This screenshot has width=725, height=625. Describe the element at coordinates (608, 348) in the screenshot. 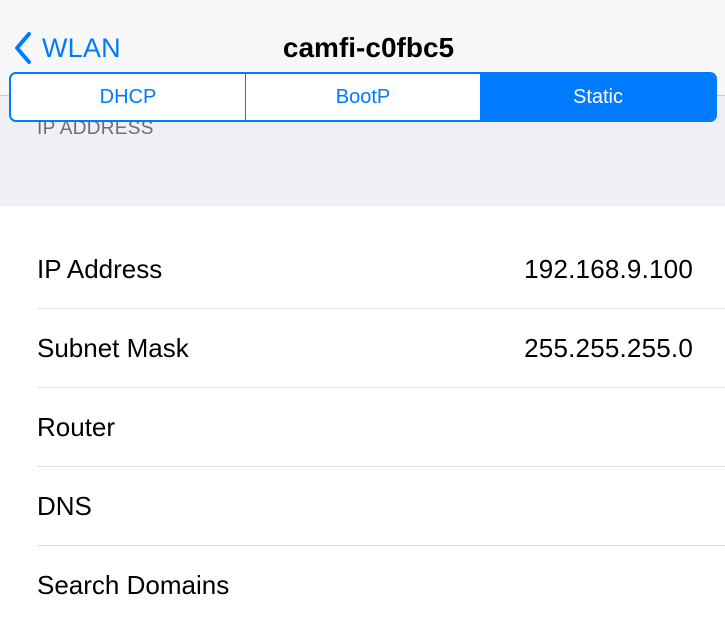

I see `subnet-mask-value: 255.255.255.0` at that location.